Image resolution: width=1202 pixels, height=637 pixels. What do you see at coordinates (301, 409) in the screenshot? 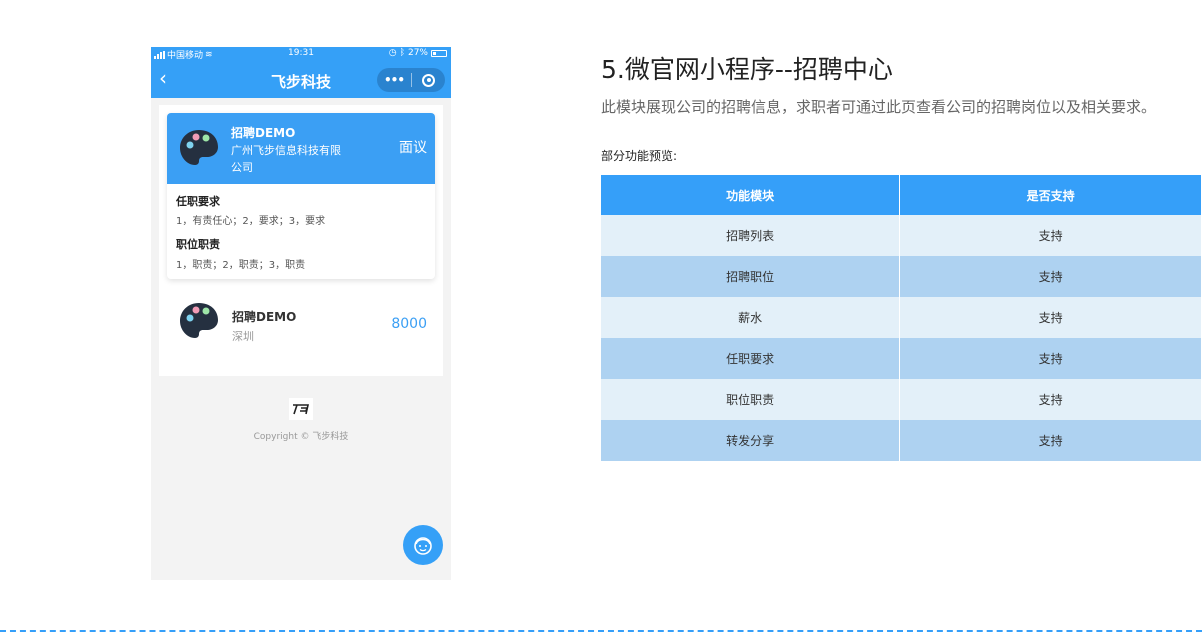
I see `company-logo-icon` at bounding box center [301, 409].